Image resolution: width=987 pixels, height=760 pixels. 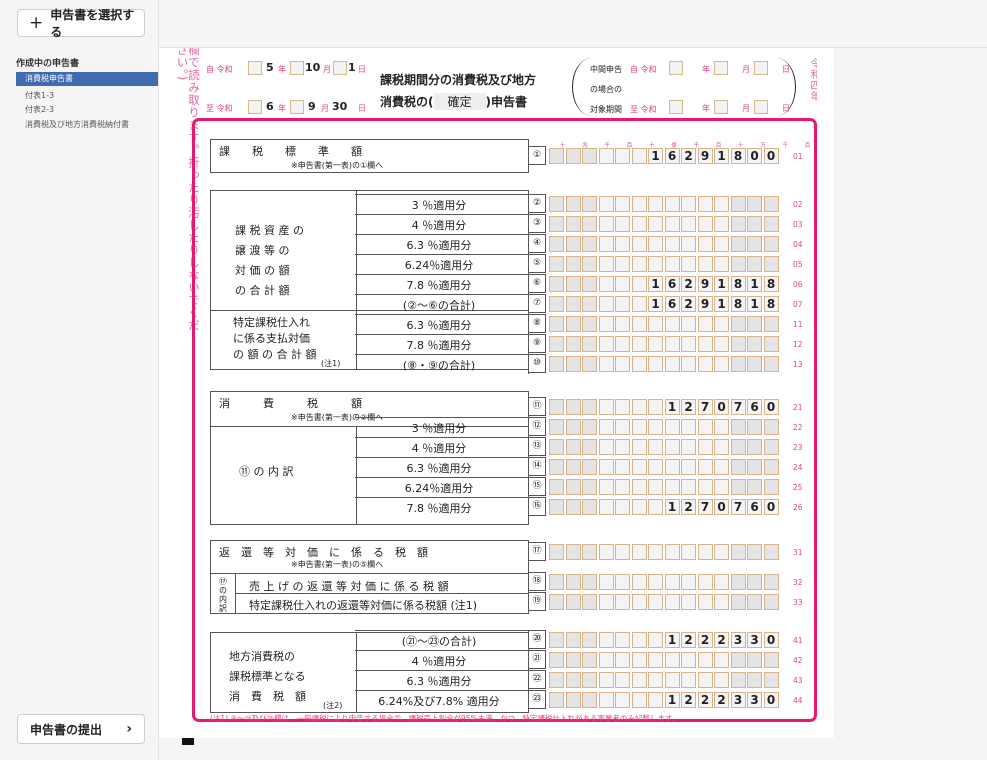 What do you see at coordinates (505, 284) in the screenshot?
I see `form-row: 7.8 ％適用分 ⑥ 1 6 2 9 1 8 1 8 06` at bounding box center [505, 284].